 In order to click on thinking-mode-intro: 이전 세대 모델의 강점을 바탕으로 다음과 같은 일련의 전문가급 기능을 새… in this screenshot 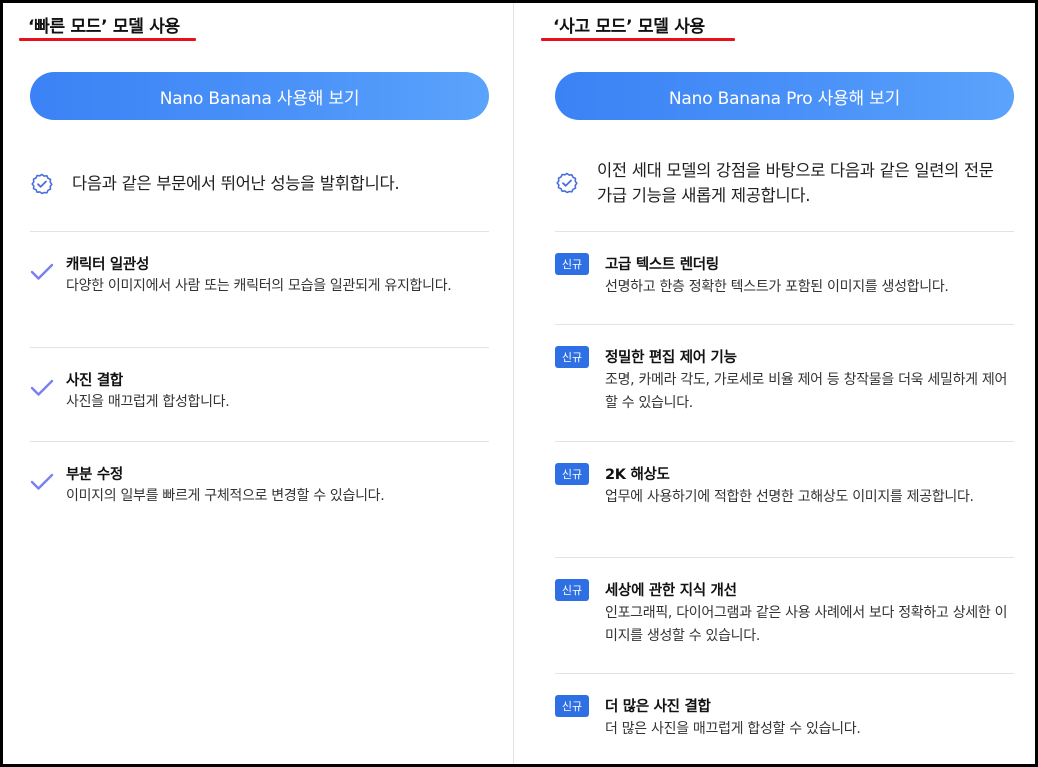, I will do `click(781, 183)`.